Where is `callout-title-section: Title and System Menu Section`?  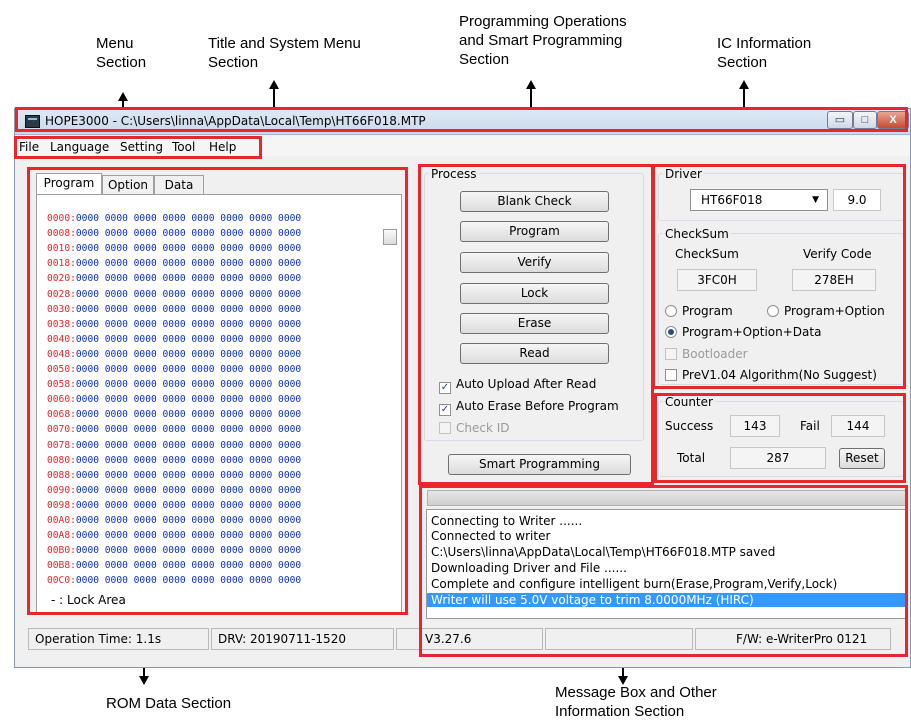 callout-title-section: Title and System Menu Section is located at coordinates (284, 53).